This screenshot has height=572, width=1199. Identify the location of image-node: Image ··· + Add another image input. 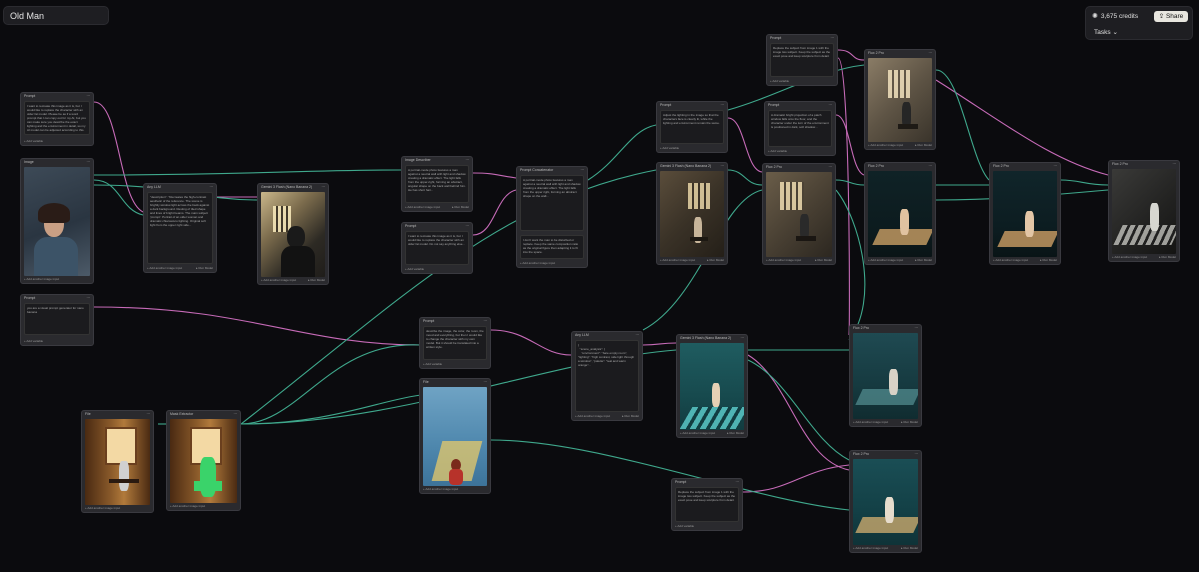
(57, 221).